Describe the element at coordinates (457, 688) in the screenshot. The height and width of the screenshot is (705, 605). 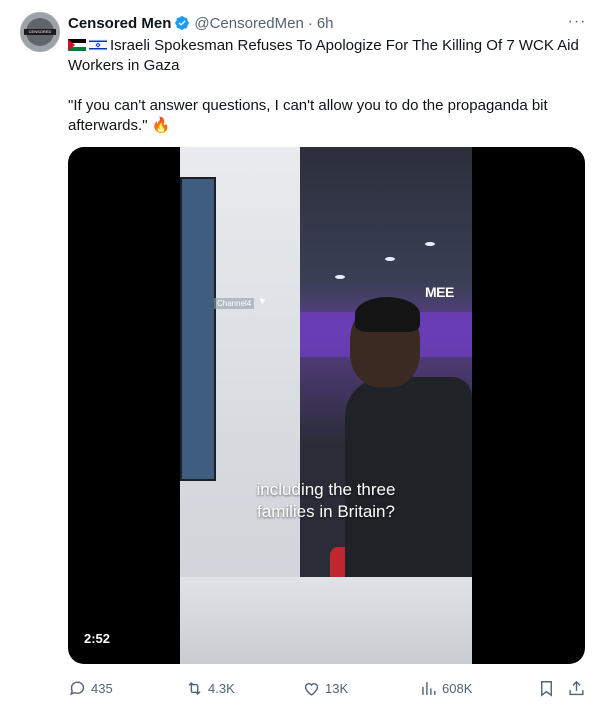
I see `views-count: 608K` at that location.